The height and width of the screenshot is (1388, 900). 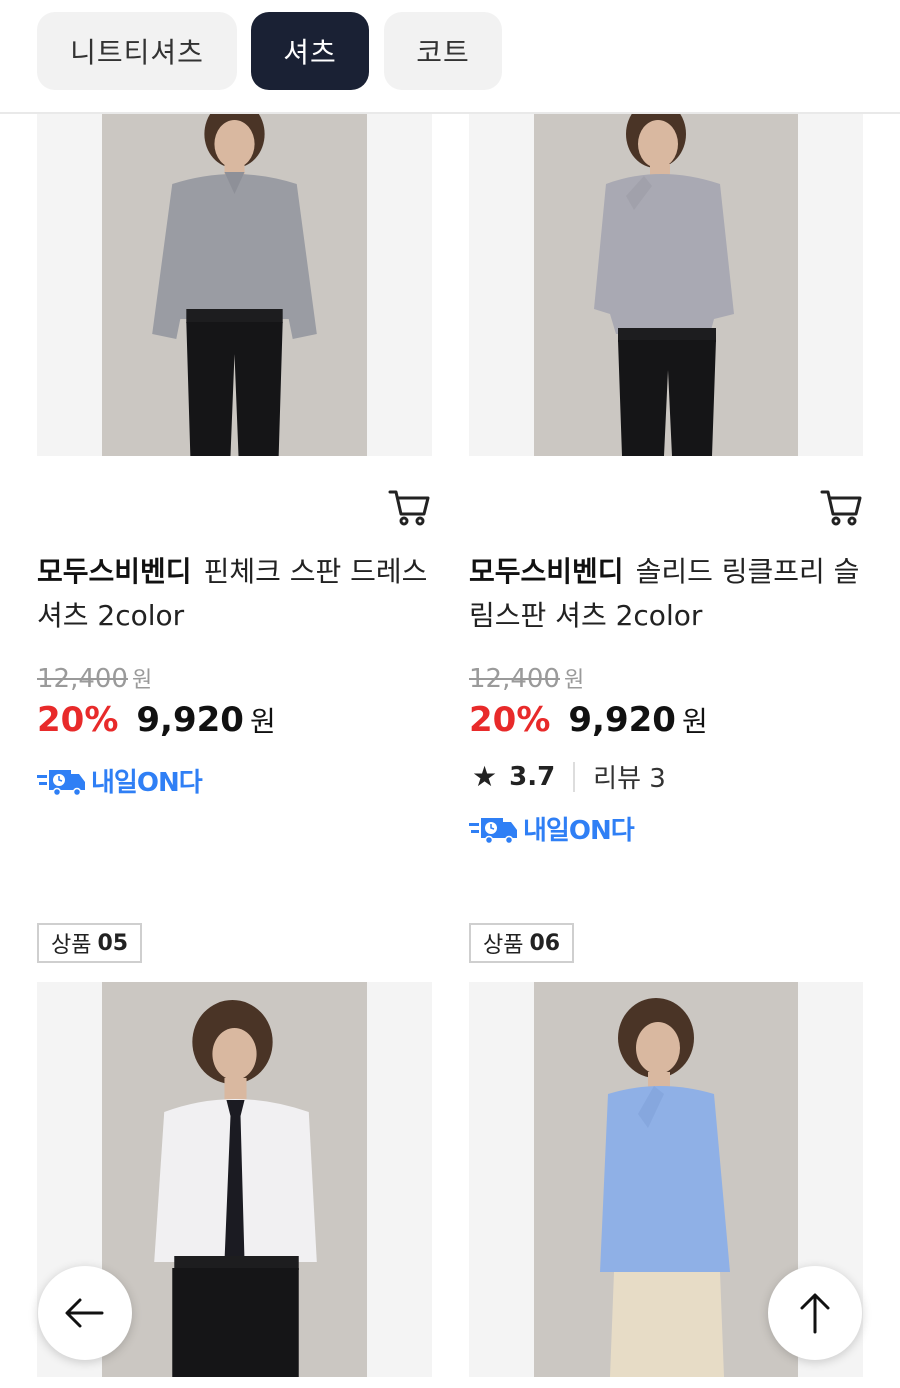 What do you see at coordinates (574, 776) in the screenshot?
I see `divider` at bounding box center [574, 776].